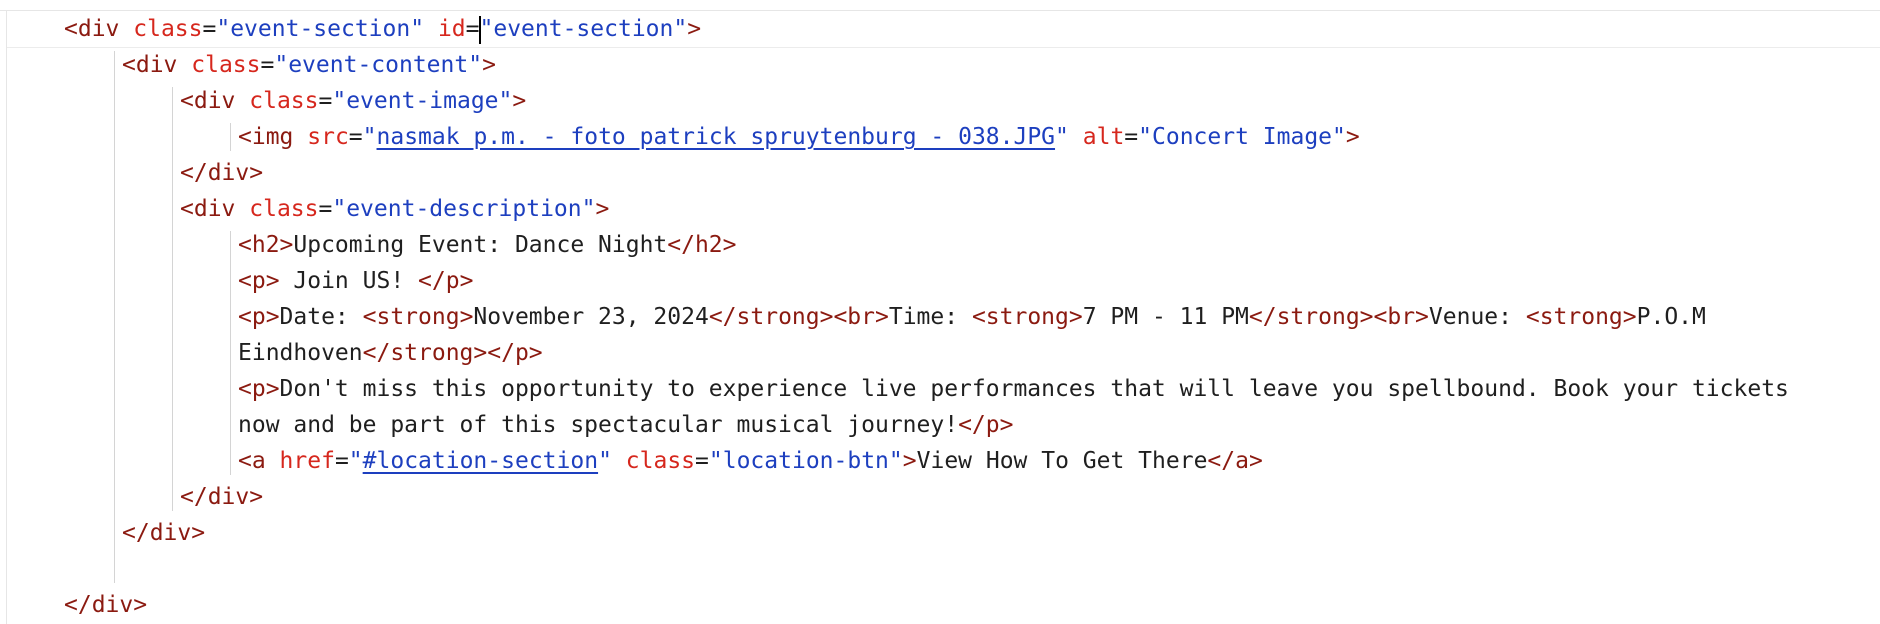 The width and height of the screenshot is (1880, 624). What do you see at coordinates (422, 101) in the screenshot?
I see `code-token-value: "event-image"` at bounding box center [422, 101].